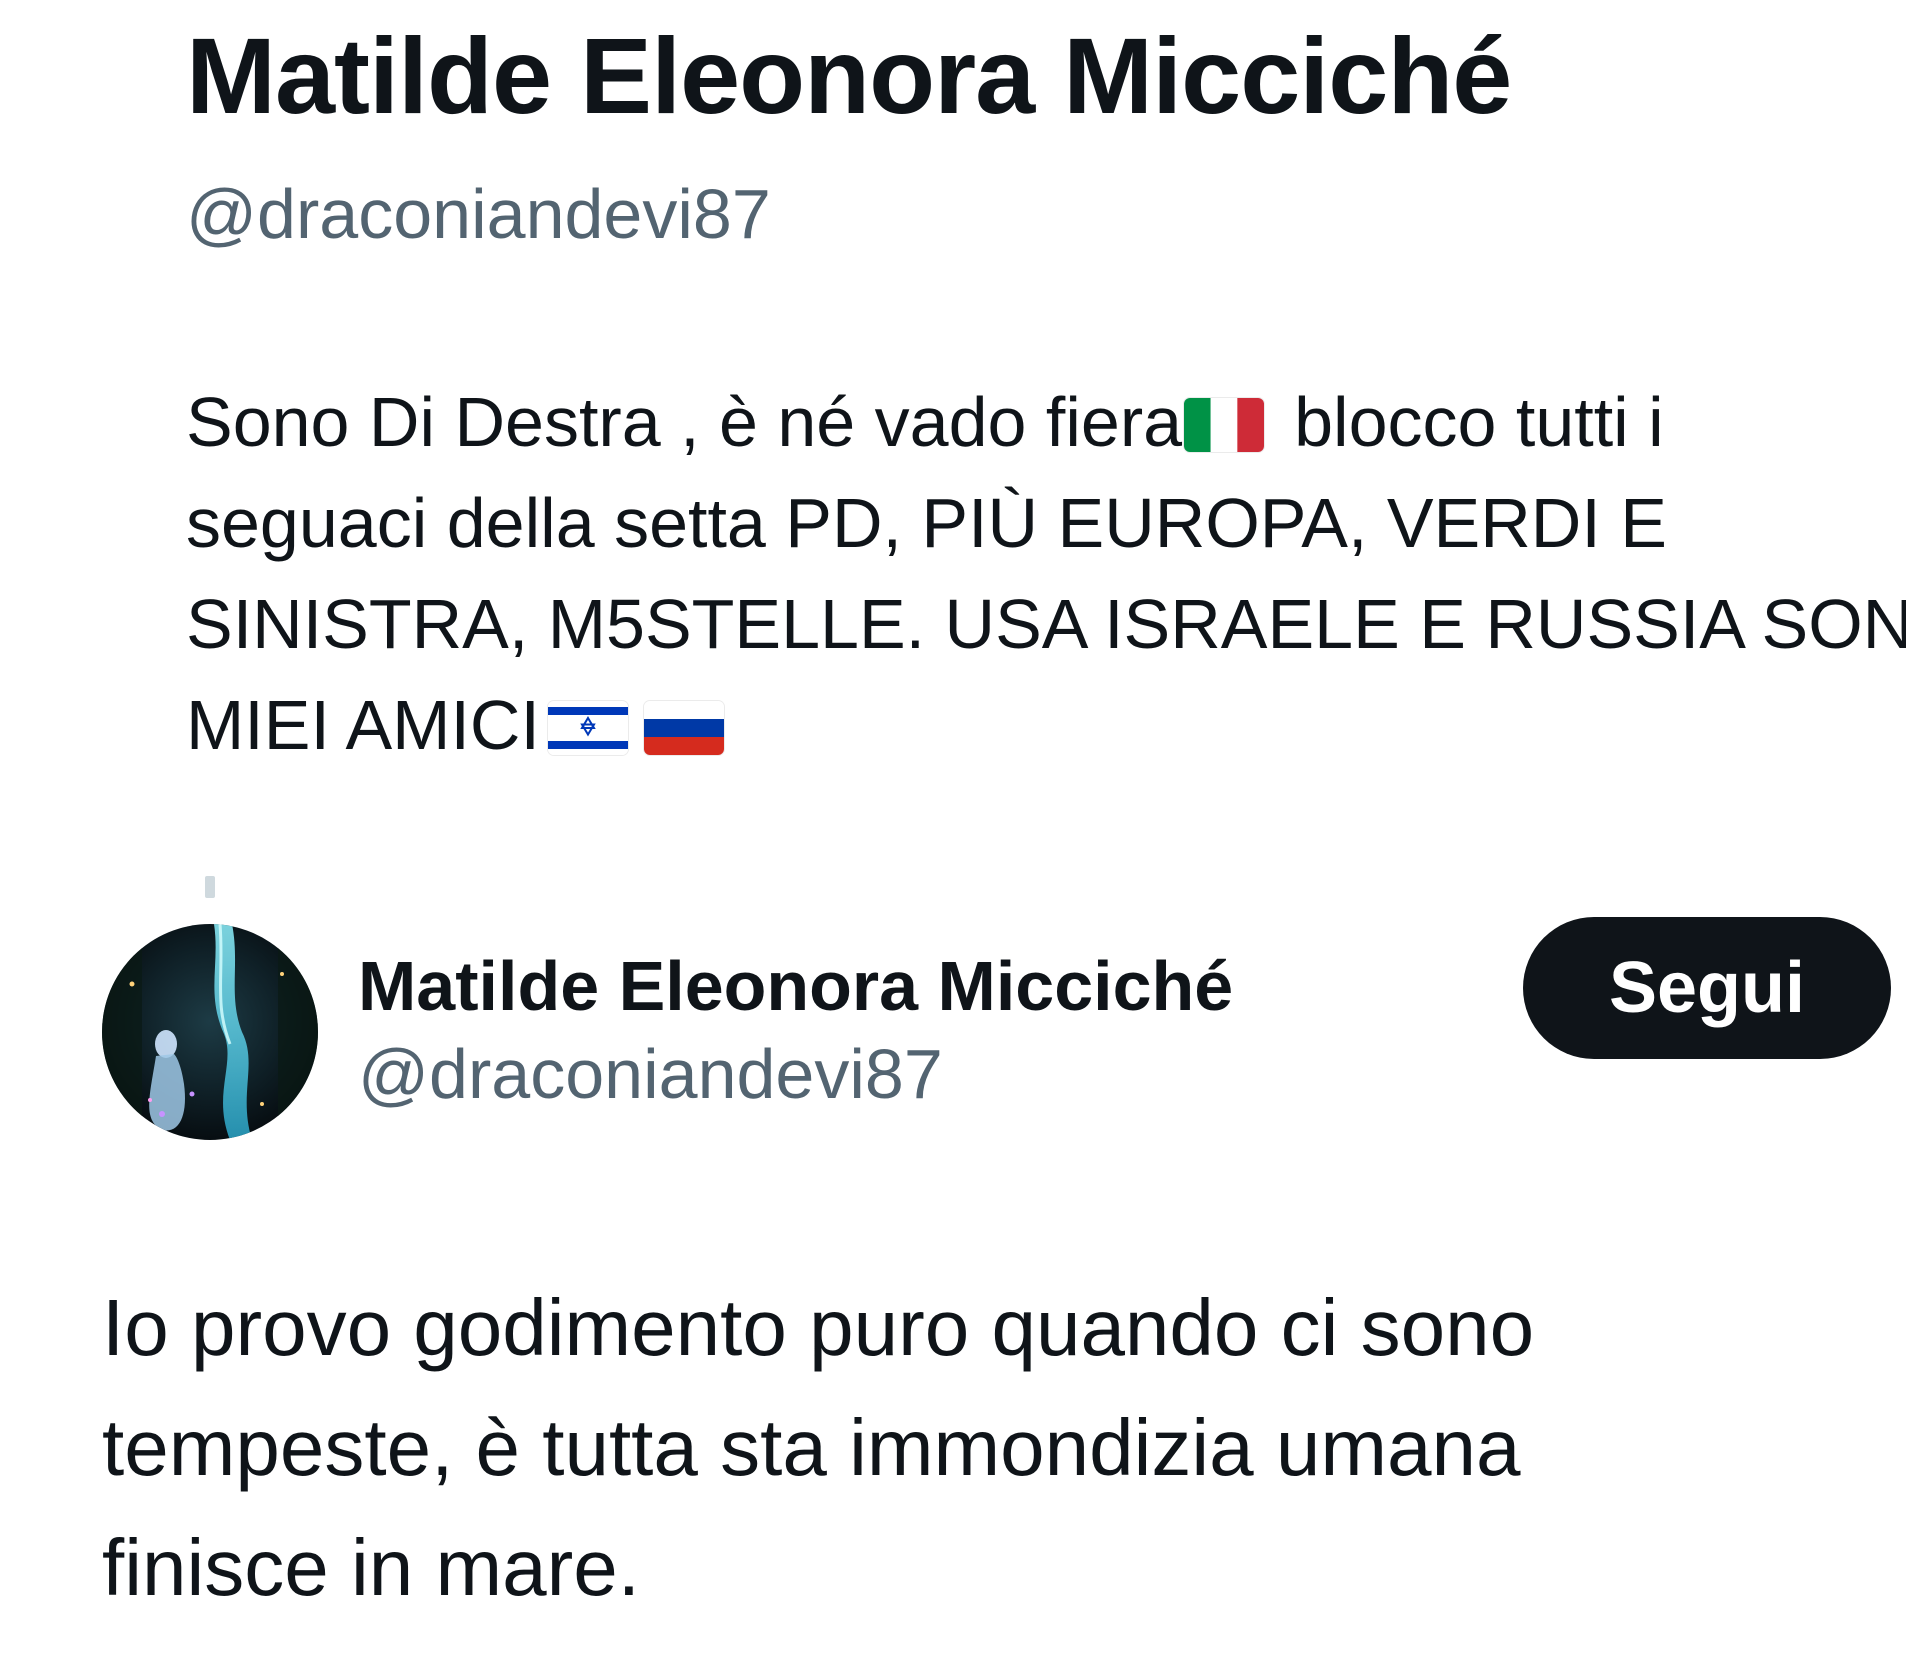 The image size is (1920, 1668). I want to click on avatar, so click(210, 1032).